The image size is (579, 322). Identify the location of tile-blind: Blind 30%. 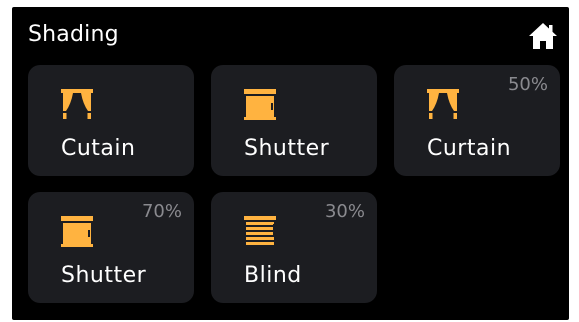
(294, 247).